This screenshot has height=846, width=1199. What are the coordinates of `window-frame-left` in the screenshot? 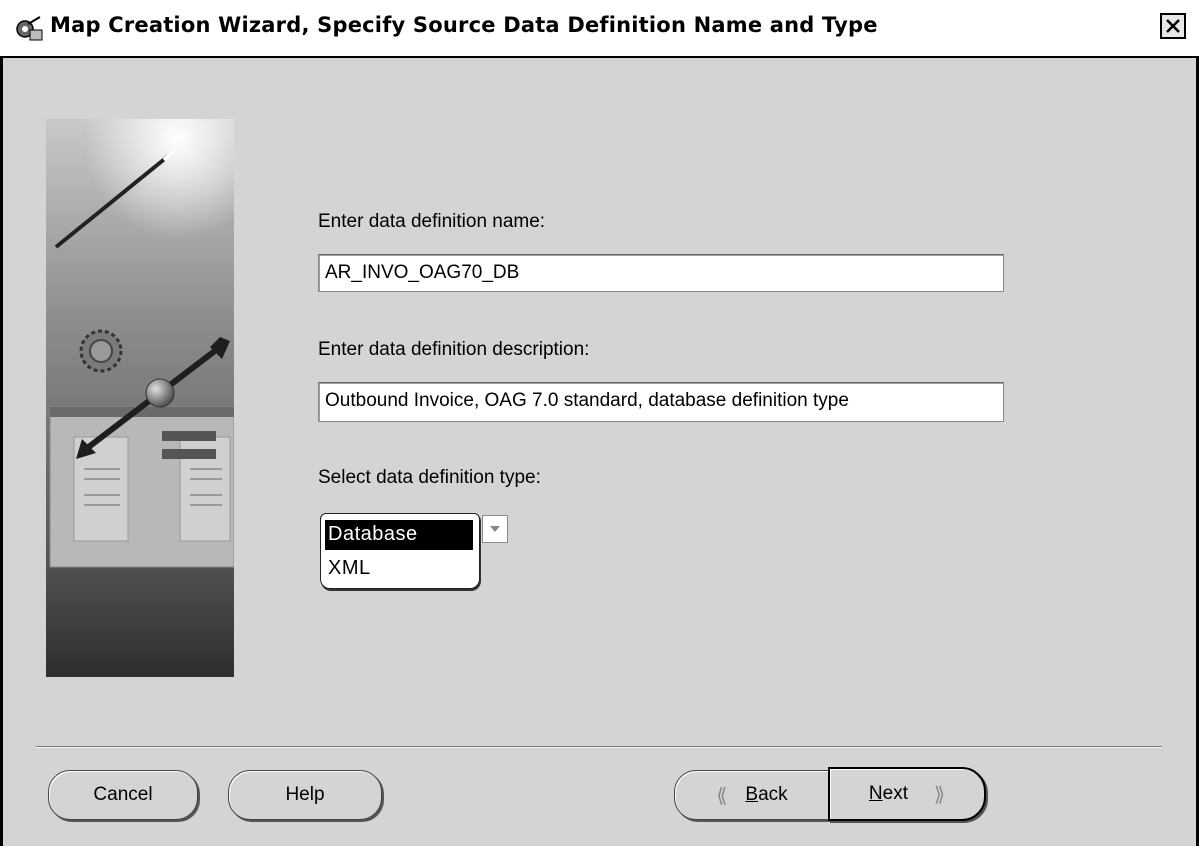 It's located at (1, 452).